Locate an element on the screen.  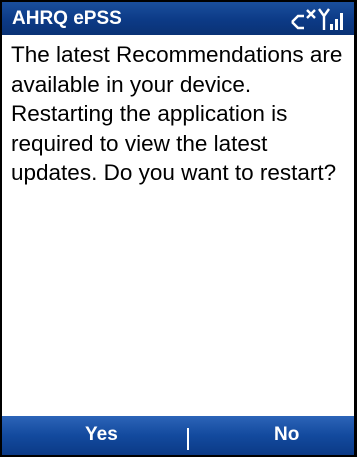
softkey-bar: Yes No is located at coordinates (178, 435).